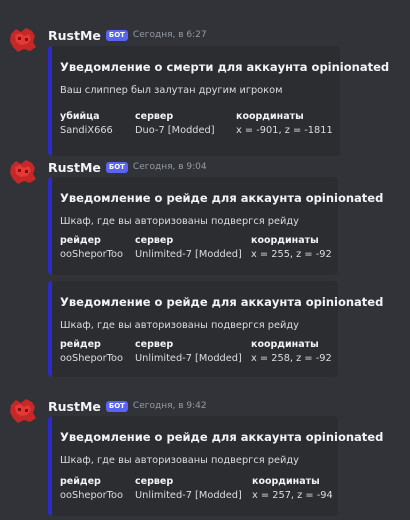 Image resolution: width=410 pixels, height=520 pixels. I want to click on field-name: убийца, so click(80, 116).